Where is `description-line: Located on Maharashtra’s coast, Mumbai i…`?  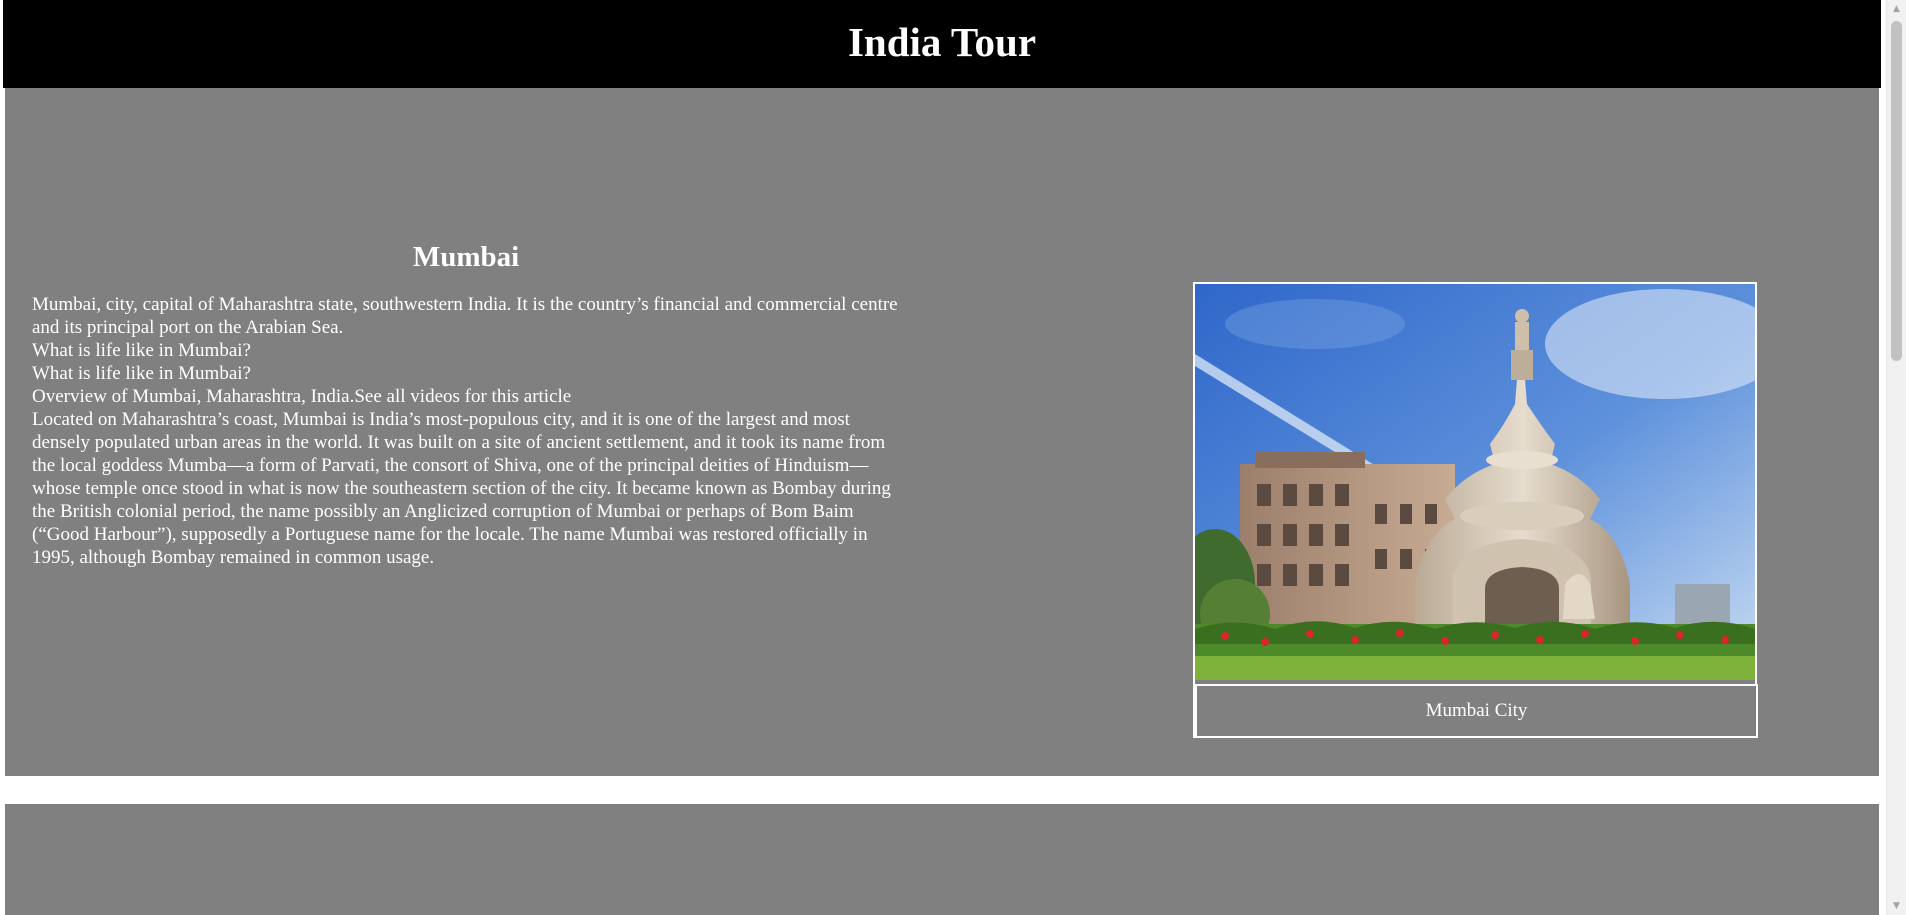 description-line: Located on Maharashtra’s coast, Mumbai i… is located at coordinates (461, 488).